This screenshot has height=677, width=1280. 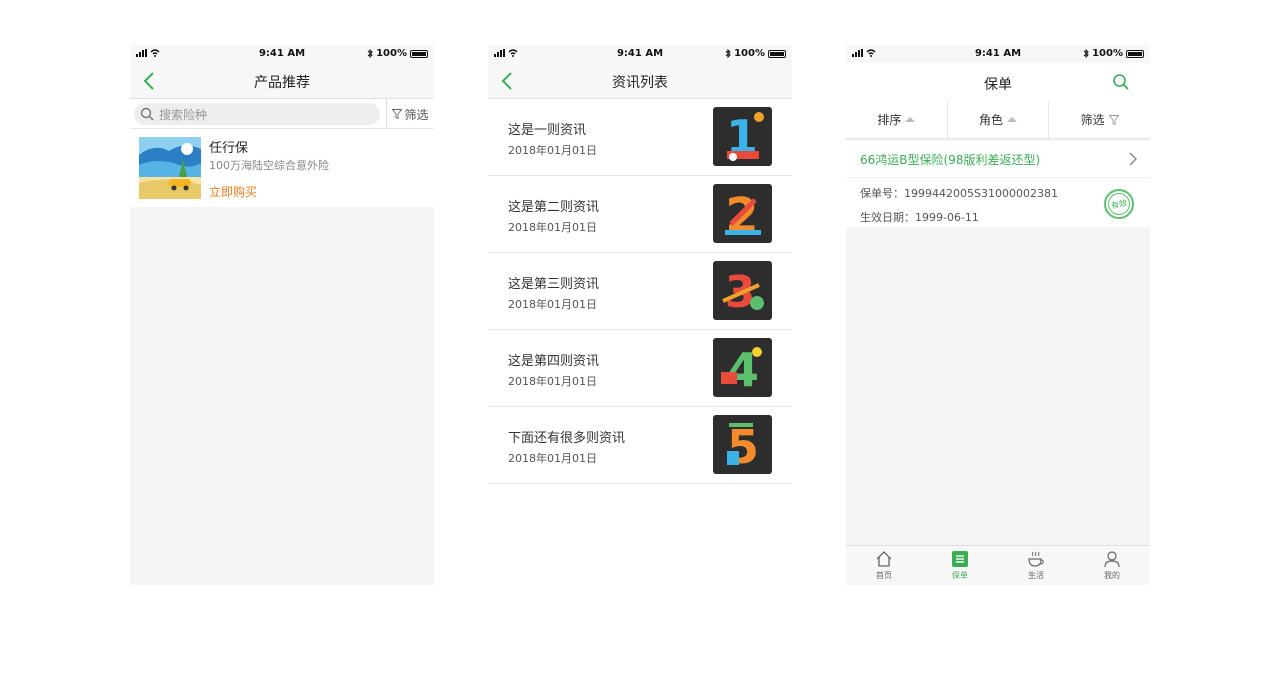 I want to click on sort-button: 排序, so click(x=897, y=119).